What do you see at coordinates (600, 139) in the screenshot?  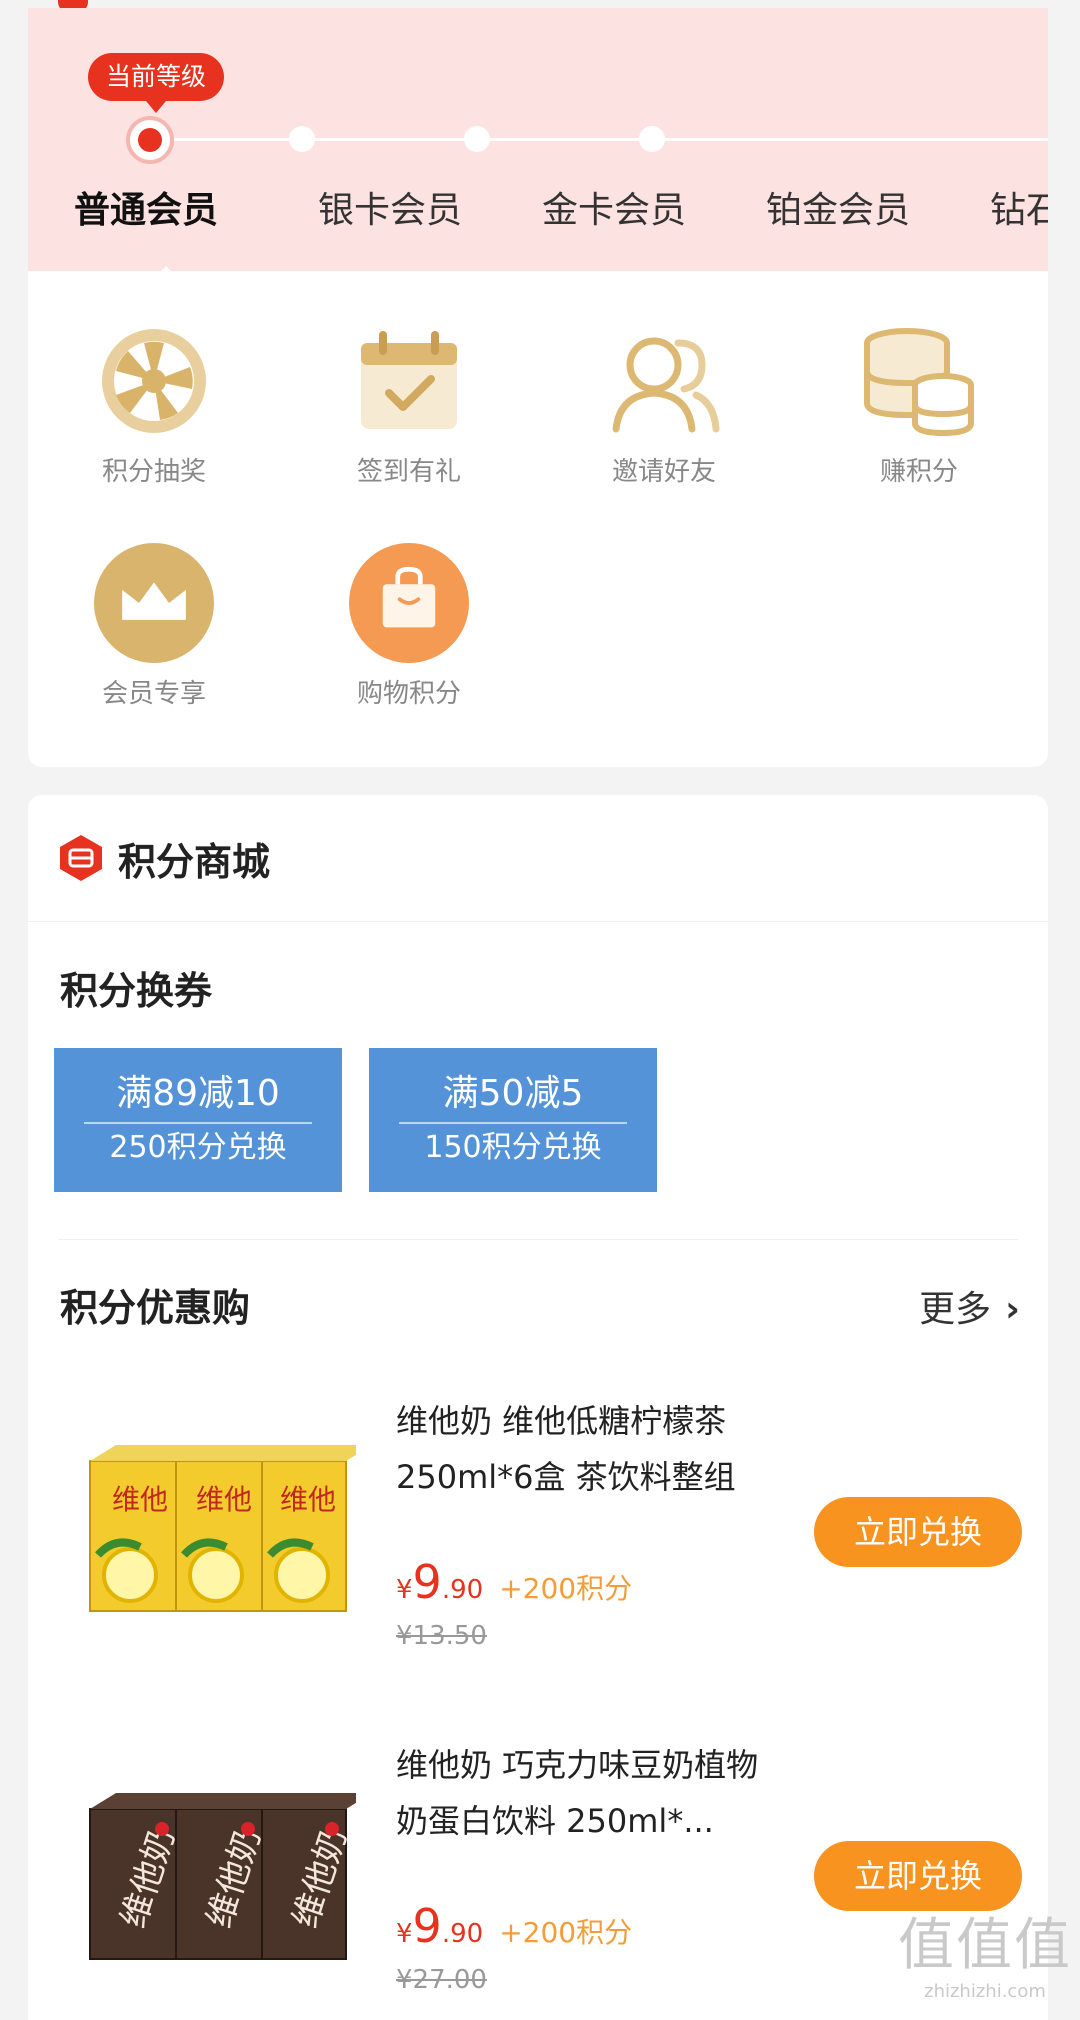 I see `level-track` at bounding box center [600, 139].